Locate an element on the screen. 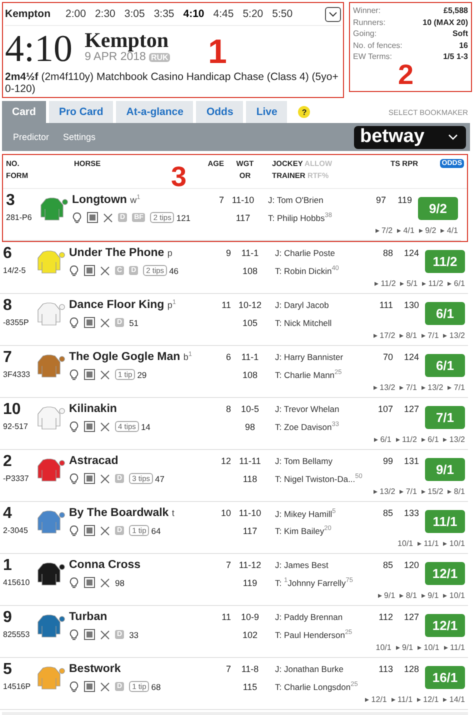 The width and height of the screenshot is (474, 715). horse-name: By The Boardwalk t is located at coordinates (139, 513).